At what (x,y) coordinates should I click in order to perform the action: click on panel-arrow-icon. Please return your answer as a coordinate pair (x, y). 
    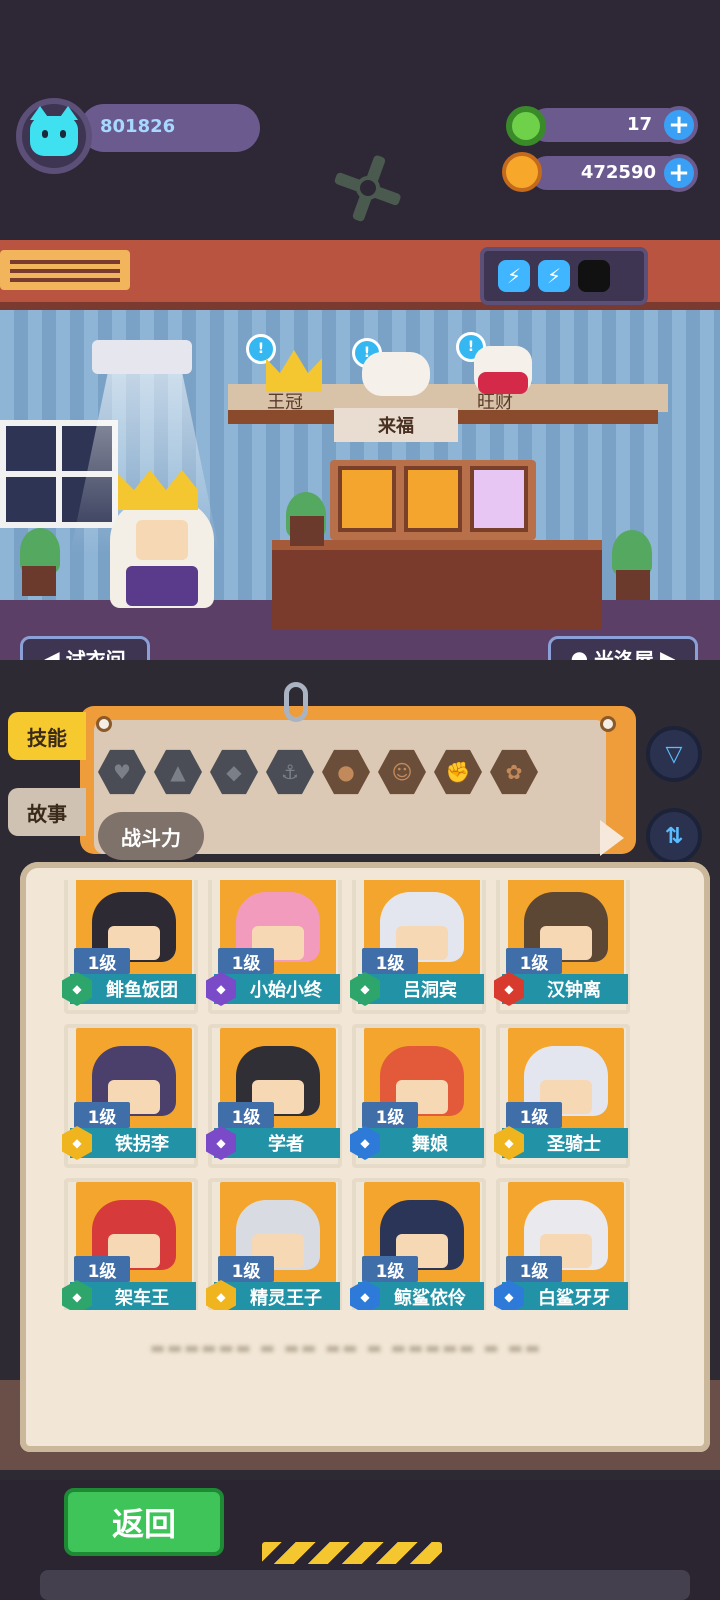
    Looking at the image, I should click on (612, 838).